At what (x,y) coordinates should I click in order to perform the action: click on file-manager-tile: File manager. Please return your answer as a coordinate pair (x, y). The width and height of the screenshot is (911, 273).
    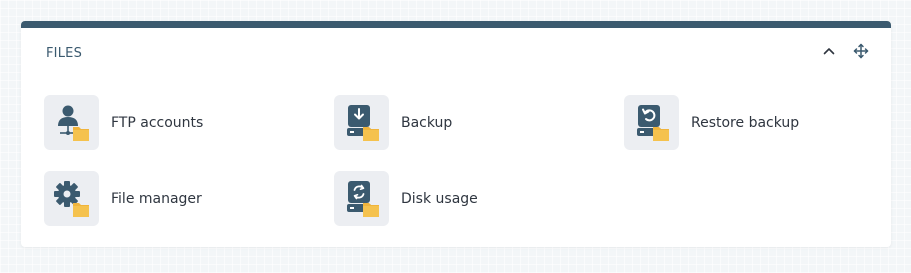
    Looking at the image, I should click on (123, 198).